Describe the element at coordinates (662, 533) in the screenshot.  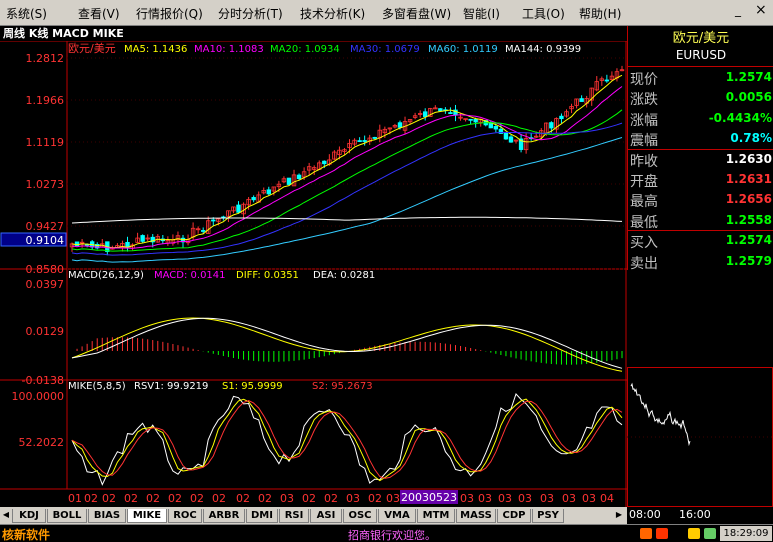
I see `alert-icon` at that location.